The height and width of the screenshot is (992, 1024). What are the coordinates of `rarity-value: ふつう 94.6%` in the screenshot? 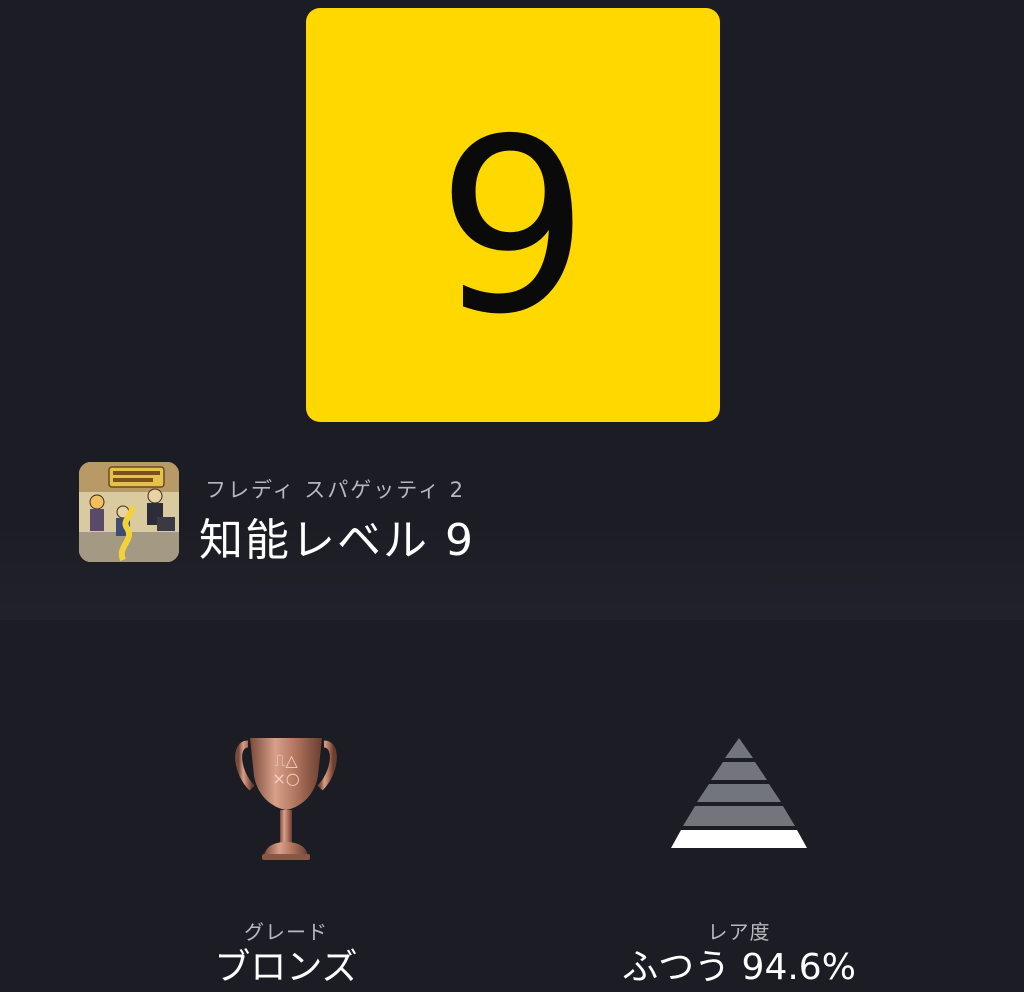 It's located at (739, 967).